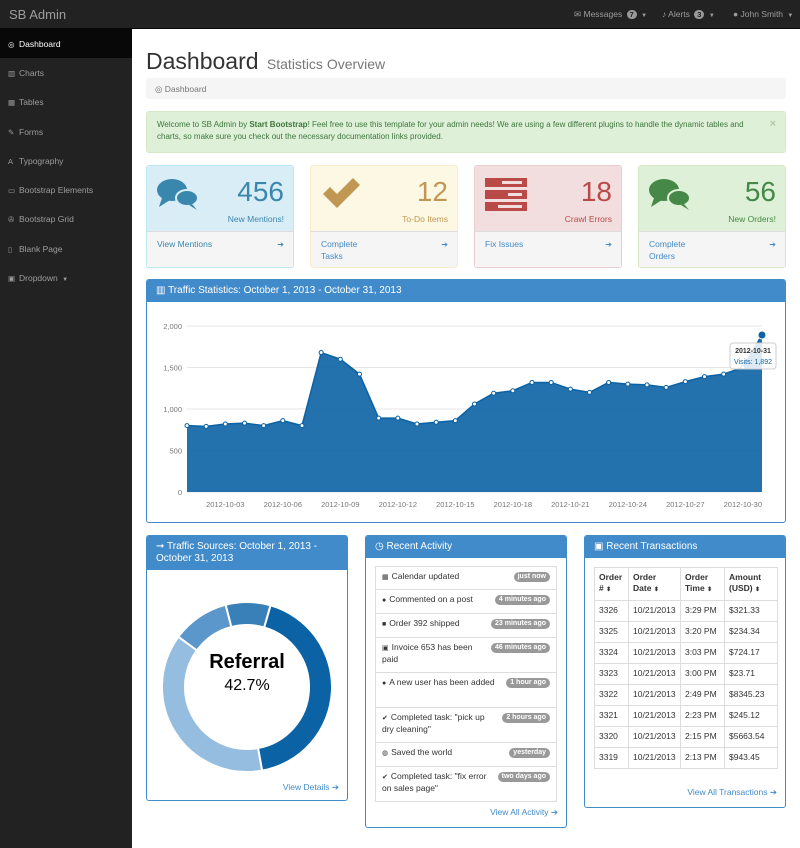  Describe the element at coordinates (751, 695) in the screenshot. I see `table-cell: $8345.23` at that location.